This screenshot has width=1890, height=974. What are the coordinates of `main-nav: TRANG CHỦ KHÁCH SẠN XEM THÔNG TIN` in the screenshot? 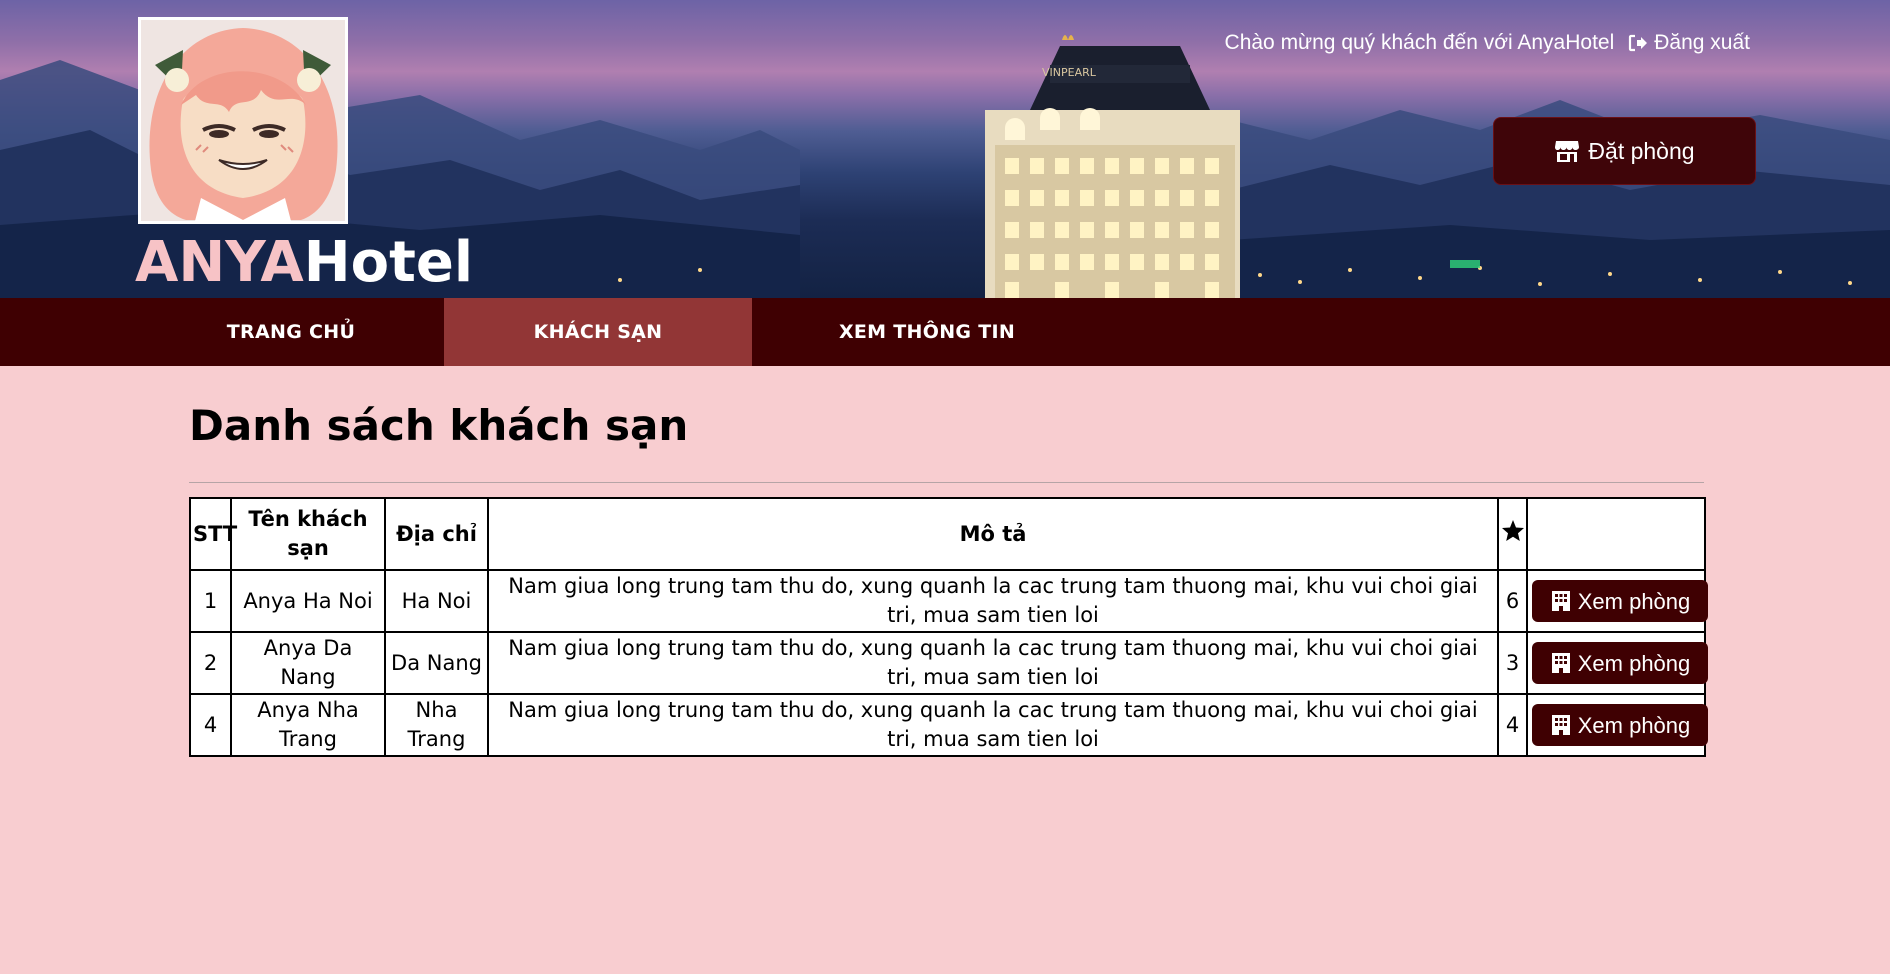 It's located at (945, 332).